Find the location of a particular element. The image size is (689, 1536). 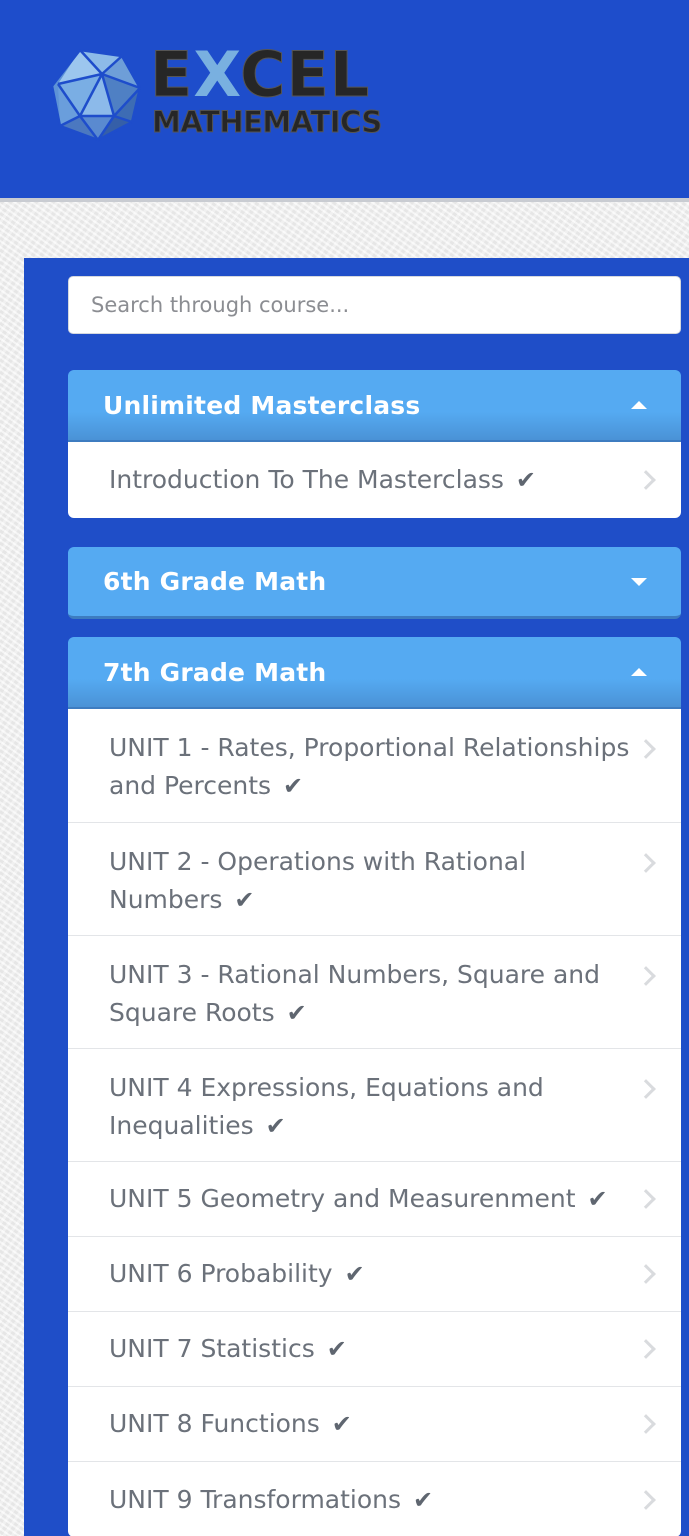

item-label: UNIT 5 Geometry and Measurenment is located at coordinates (342, 1198).